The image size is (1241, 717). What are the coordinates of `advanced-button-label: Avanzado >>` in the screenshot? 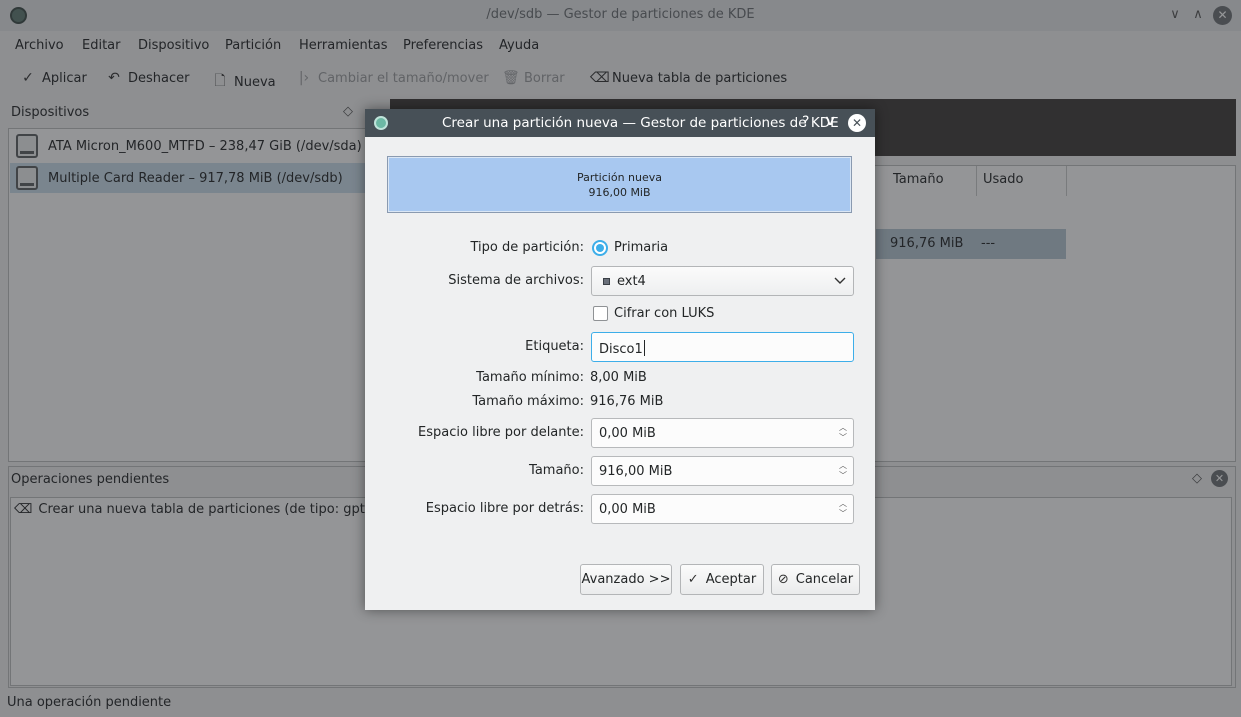 It's located at (626, 579).